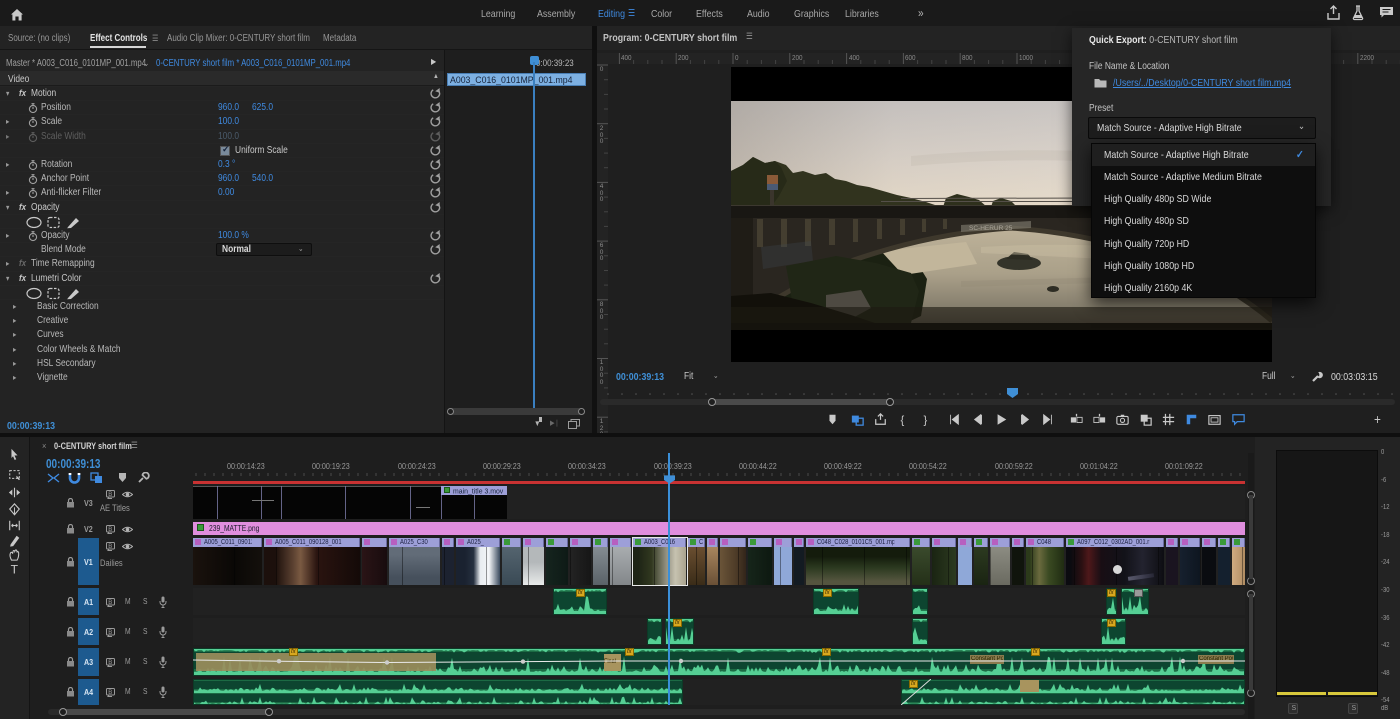 The width and height of the screenshot is (1400, 719). What do you see at coordinates (991, 228) in the screenshot?
I see `svg-text: SC-HERUR 25` at bounding box center [991, 228].